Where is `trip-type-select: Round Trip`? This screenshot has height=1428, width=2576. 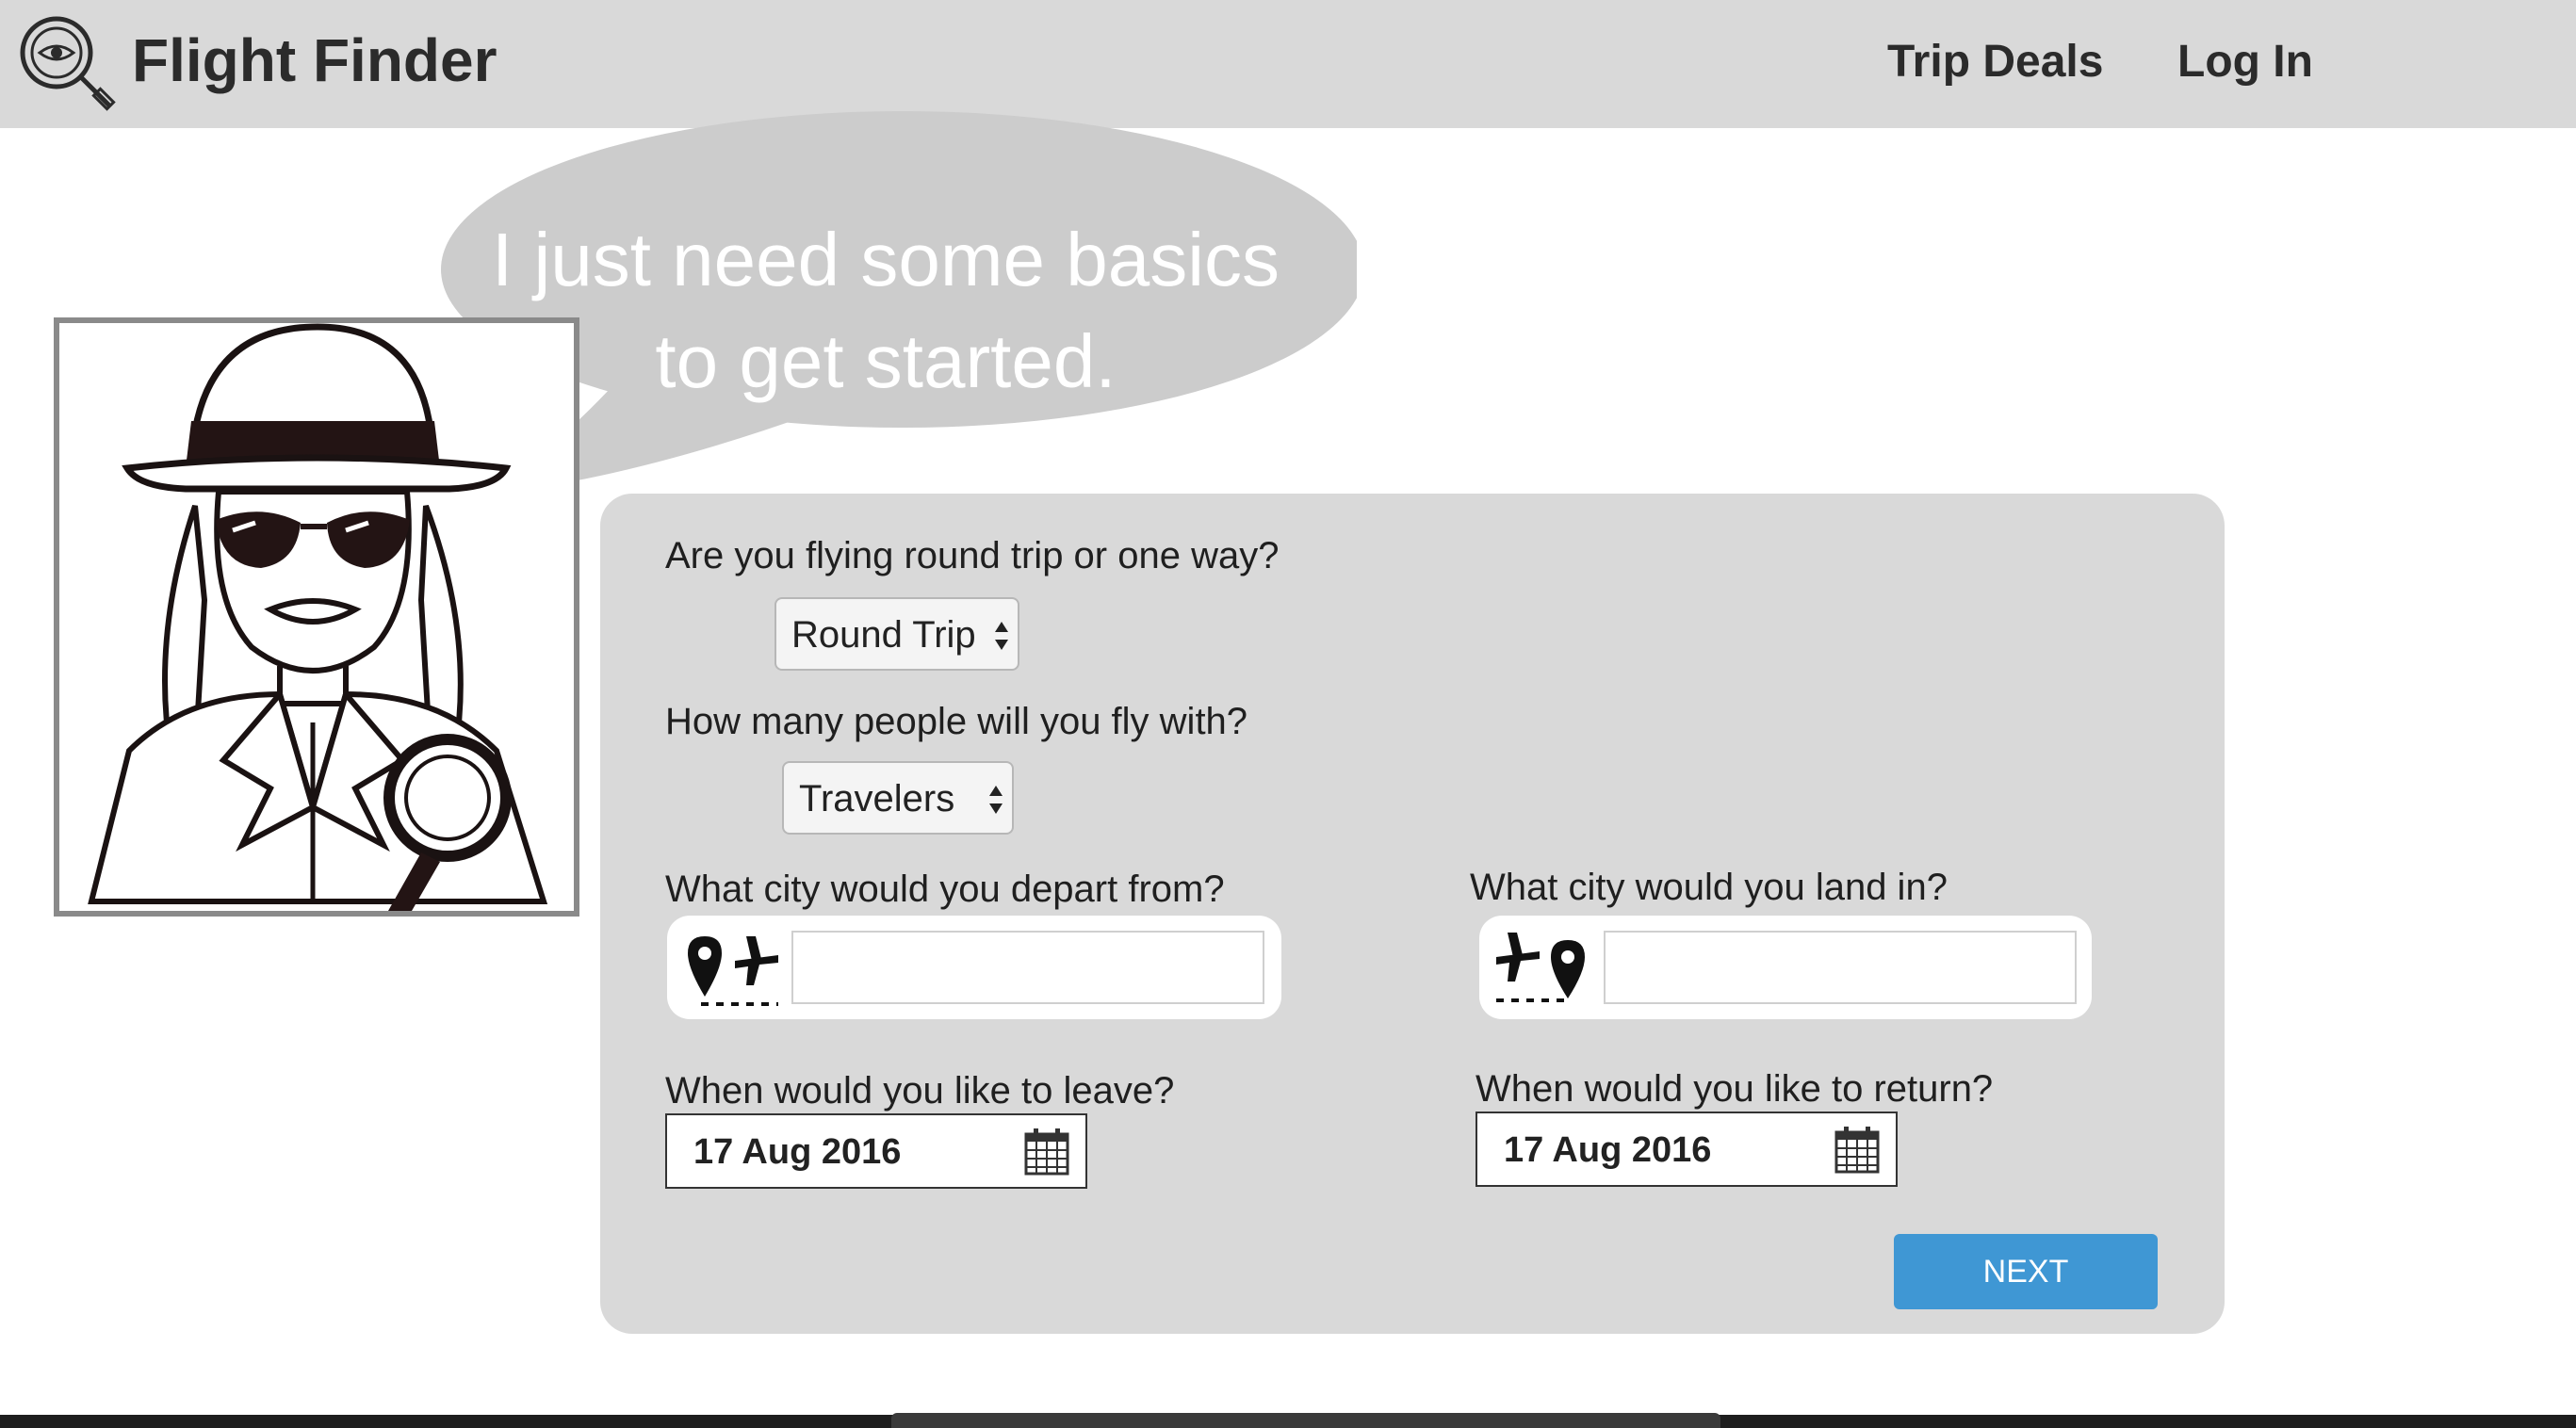
trip-type-select: Round Trip is located at coordinates (896, 634).